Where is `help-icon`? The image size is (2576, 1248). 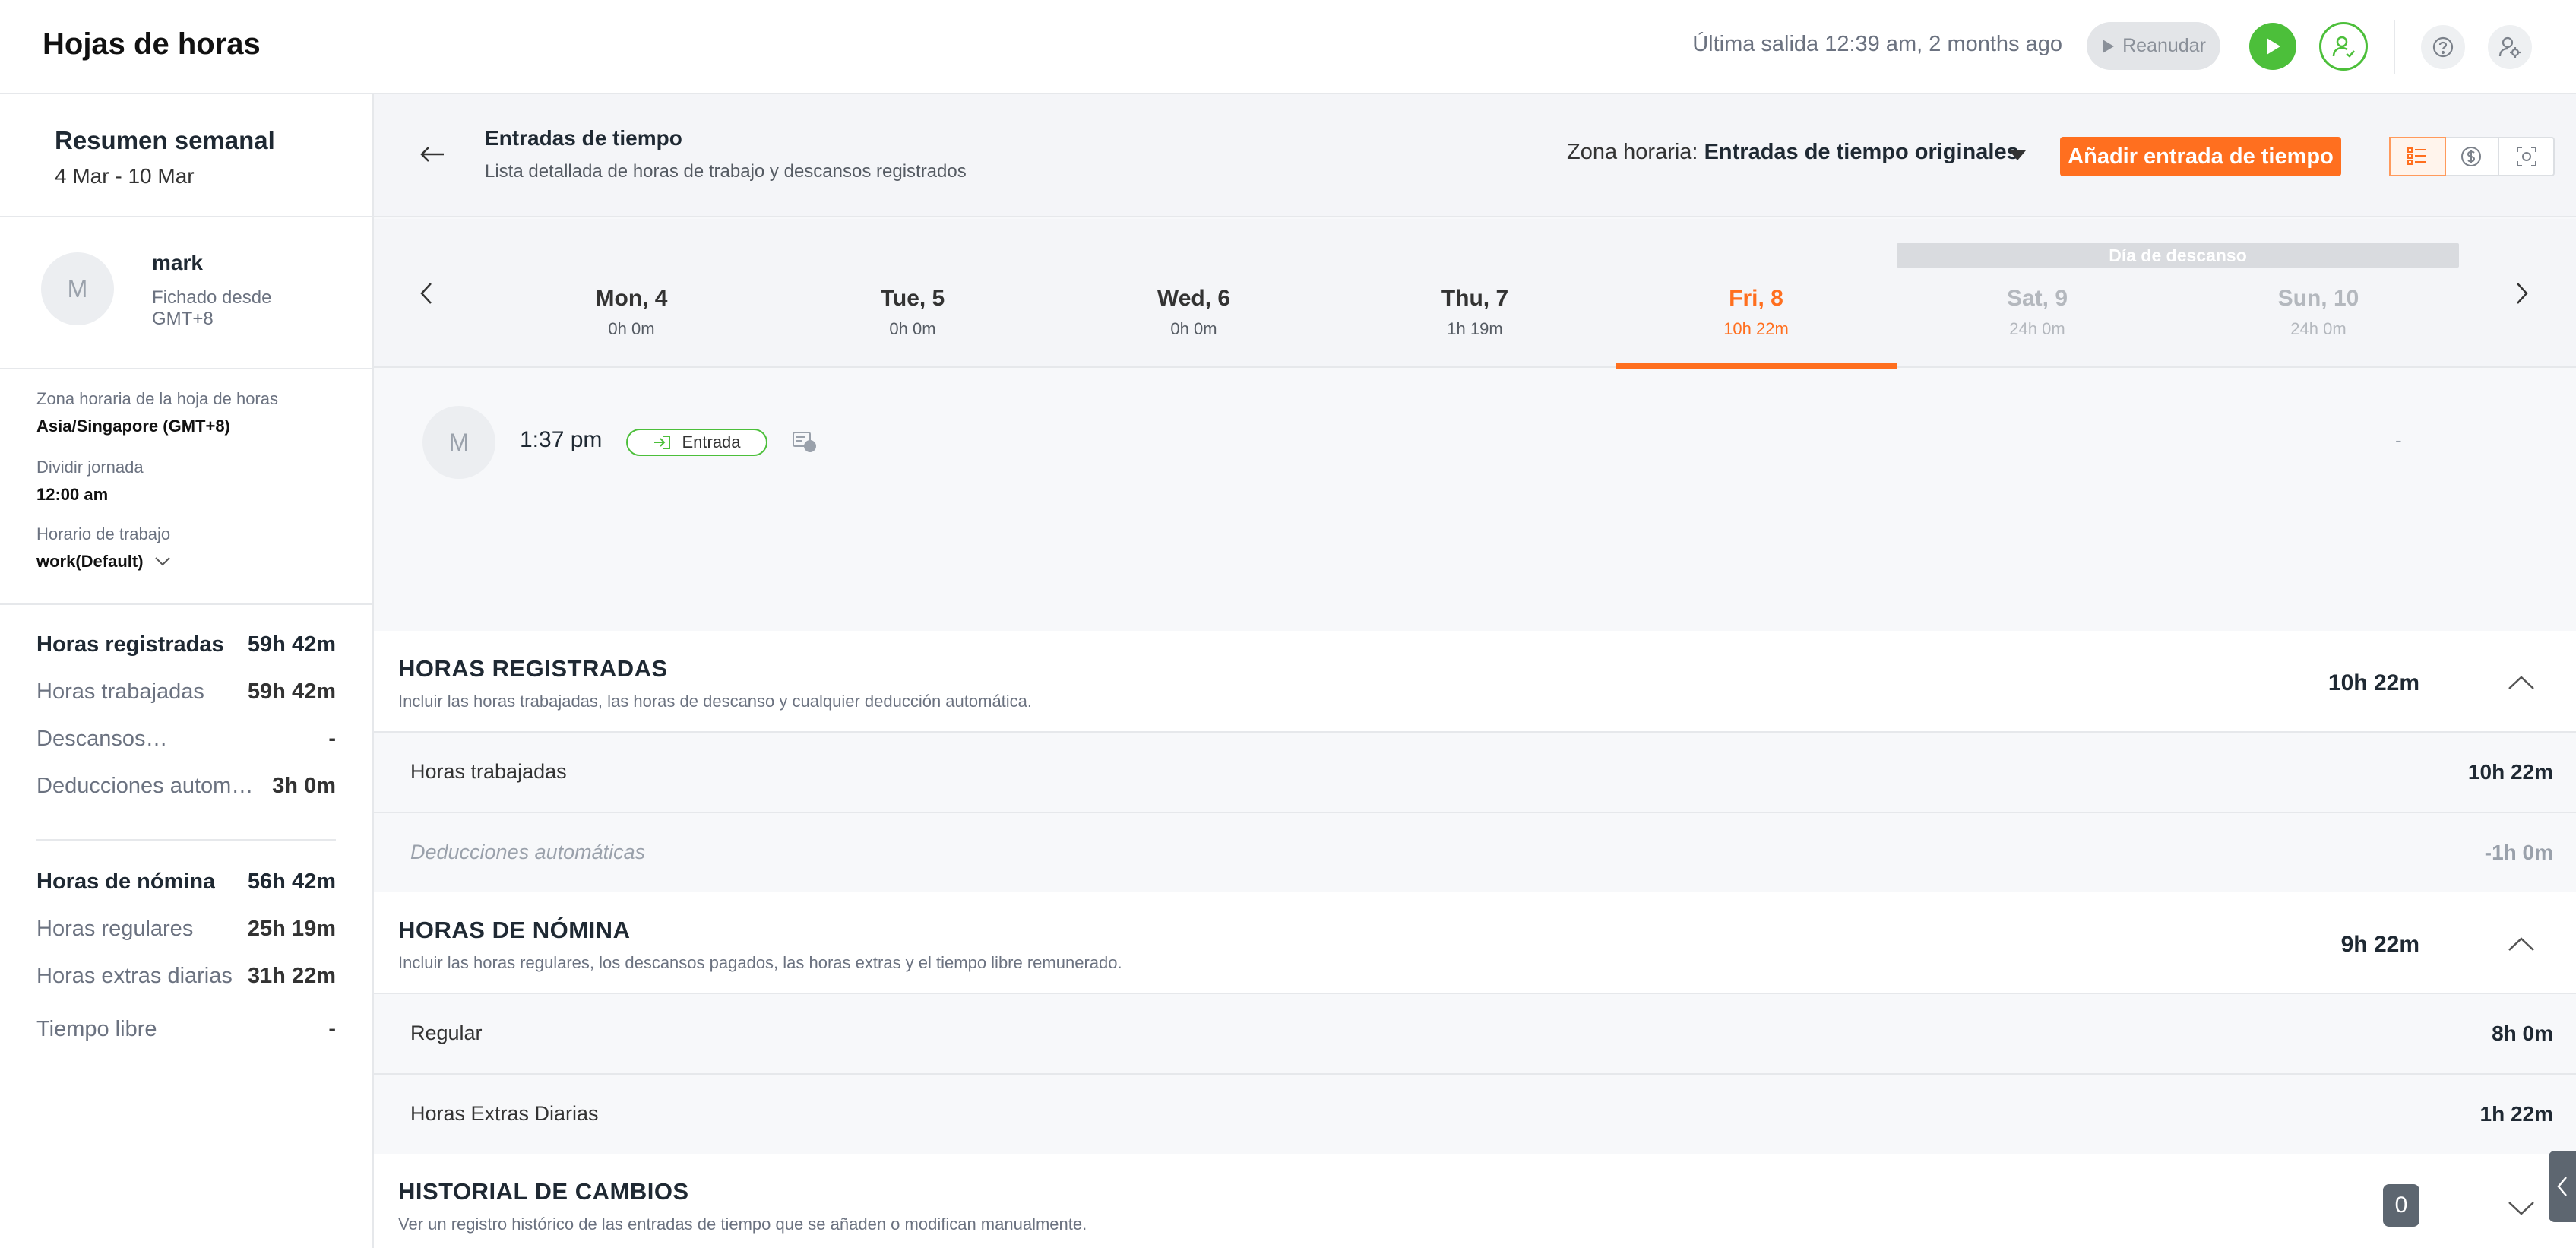 help-icon is located at coordinates (2443, 47).